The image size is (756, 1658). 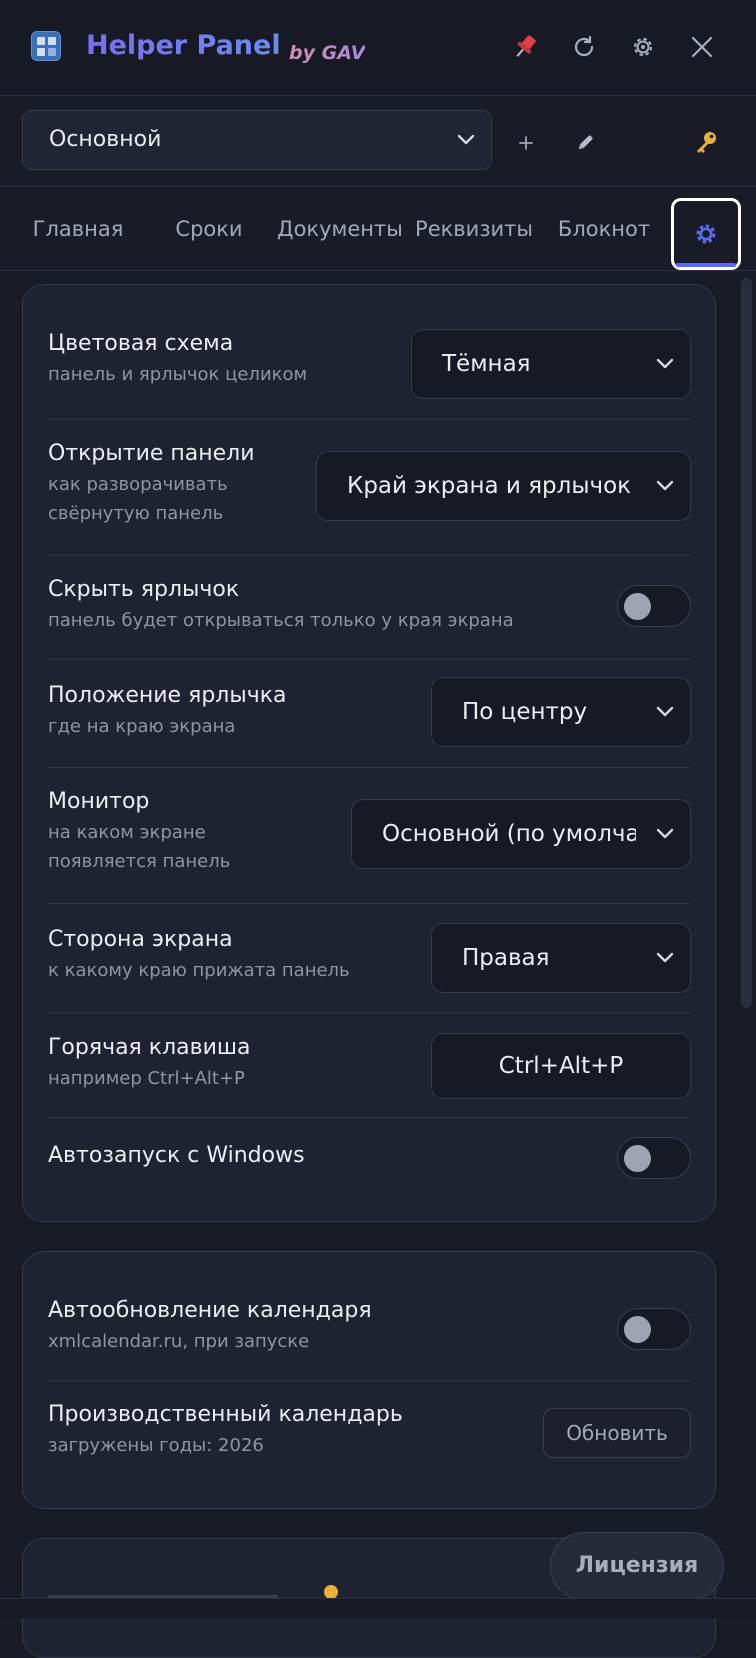 I want to click on bottom-bar, so click(x=378, y=1608).